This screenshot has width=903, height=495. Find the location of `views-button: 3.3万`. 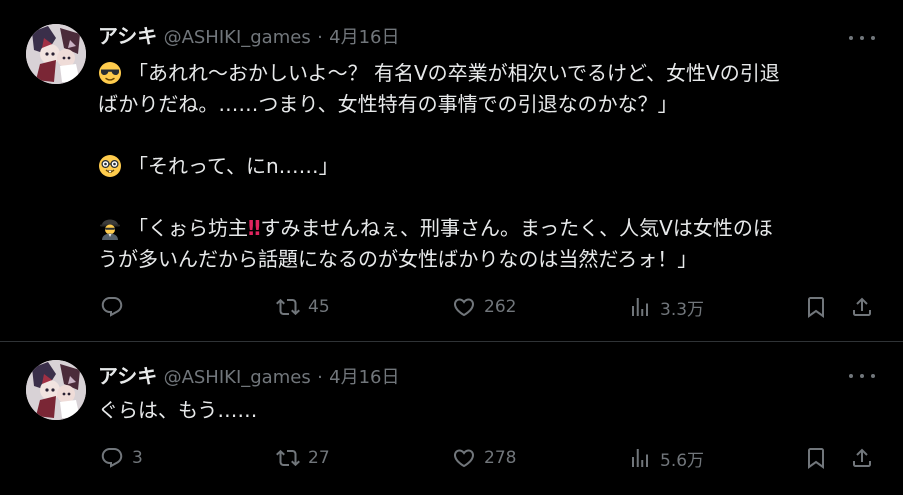

views-button: 3.3万 is located at coordinates (666, 307).